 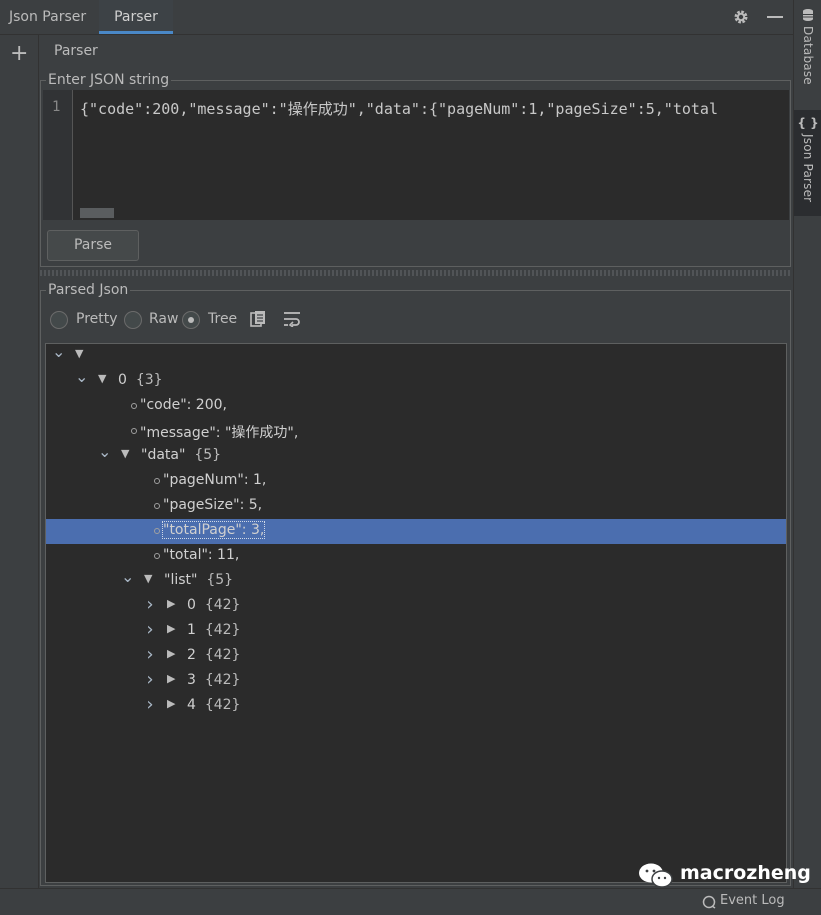 What do you see at coordinates (808, 168) in the screenshot?
I see `stripe-tab-json-parser-label: Json Parser` at bounding box center [808, 168].